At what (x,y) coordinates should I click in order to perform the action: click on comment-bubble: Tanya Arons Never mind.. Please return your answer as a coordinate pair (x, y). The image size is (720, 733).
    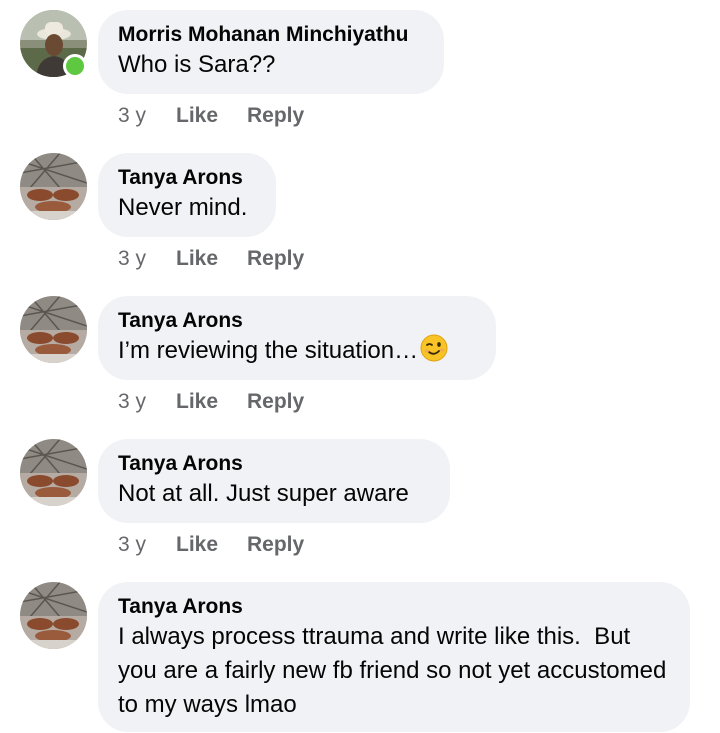
    Looking at the image, I should click on (187, 195).